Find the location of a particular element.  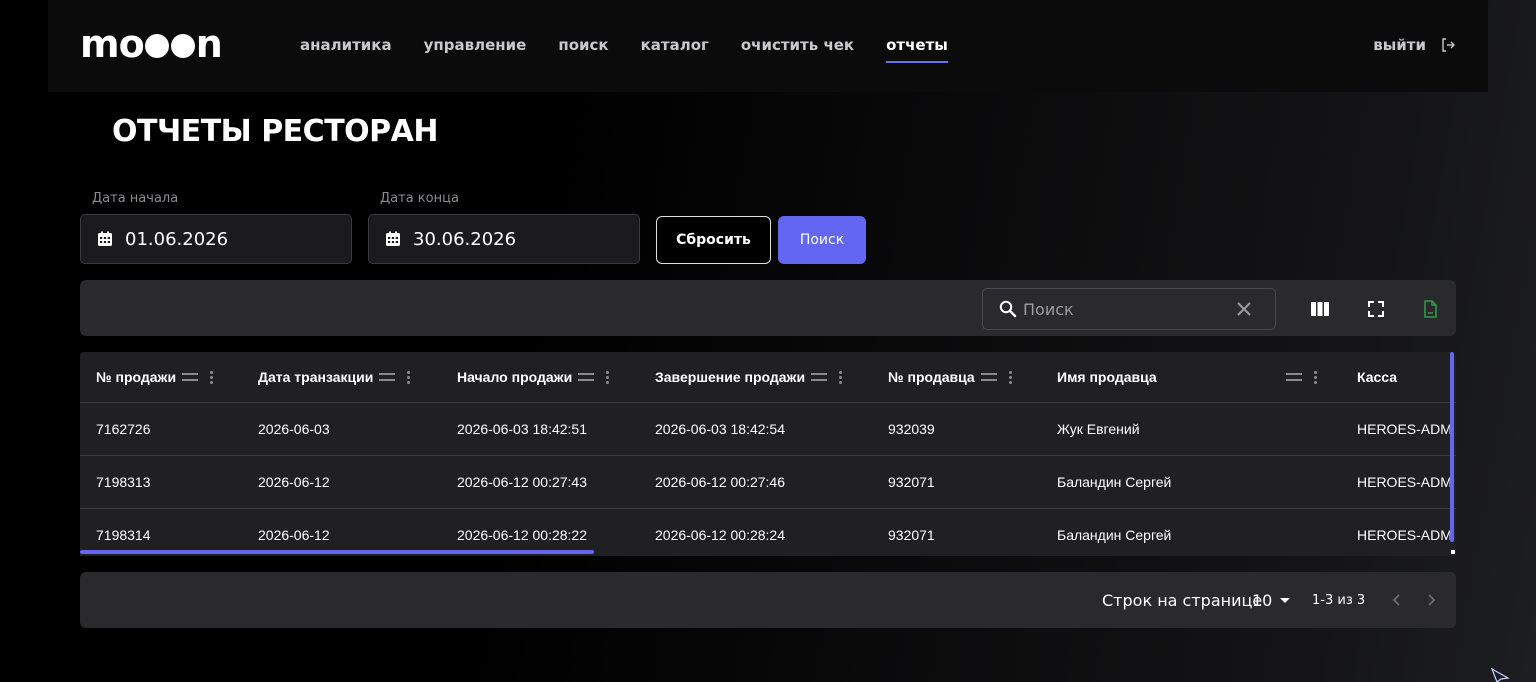

fullscreen-icon is located at coordinates (1376, 309).